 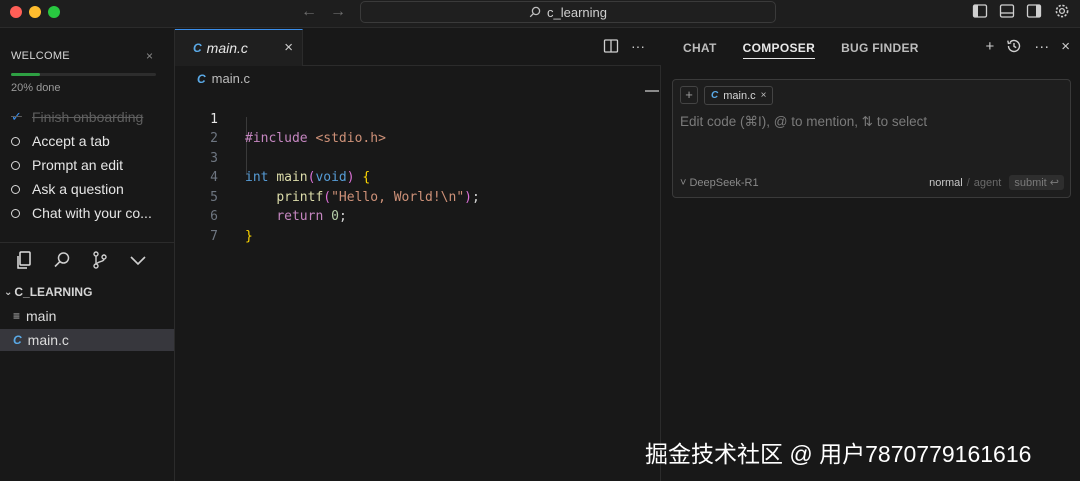 I want to click on watermark: 掘金技术社区 @ 用户7870779161616, so click(x=838, y=454).